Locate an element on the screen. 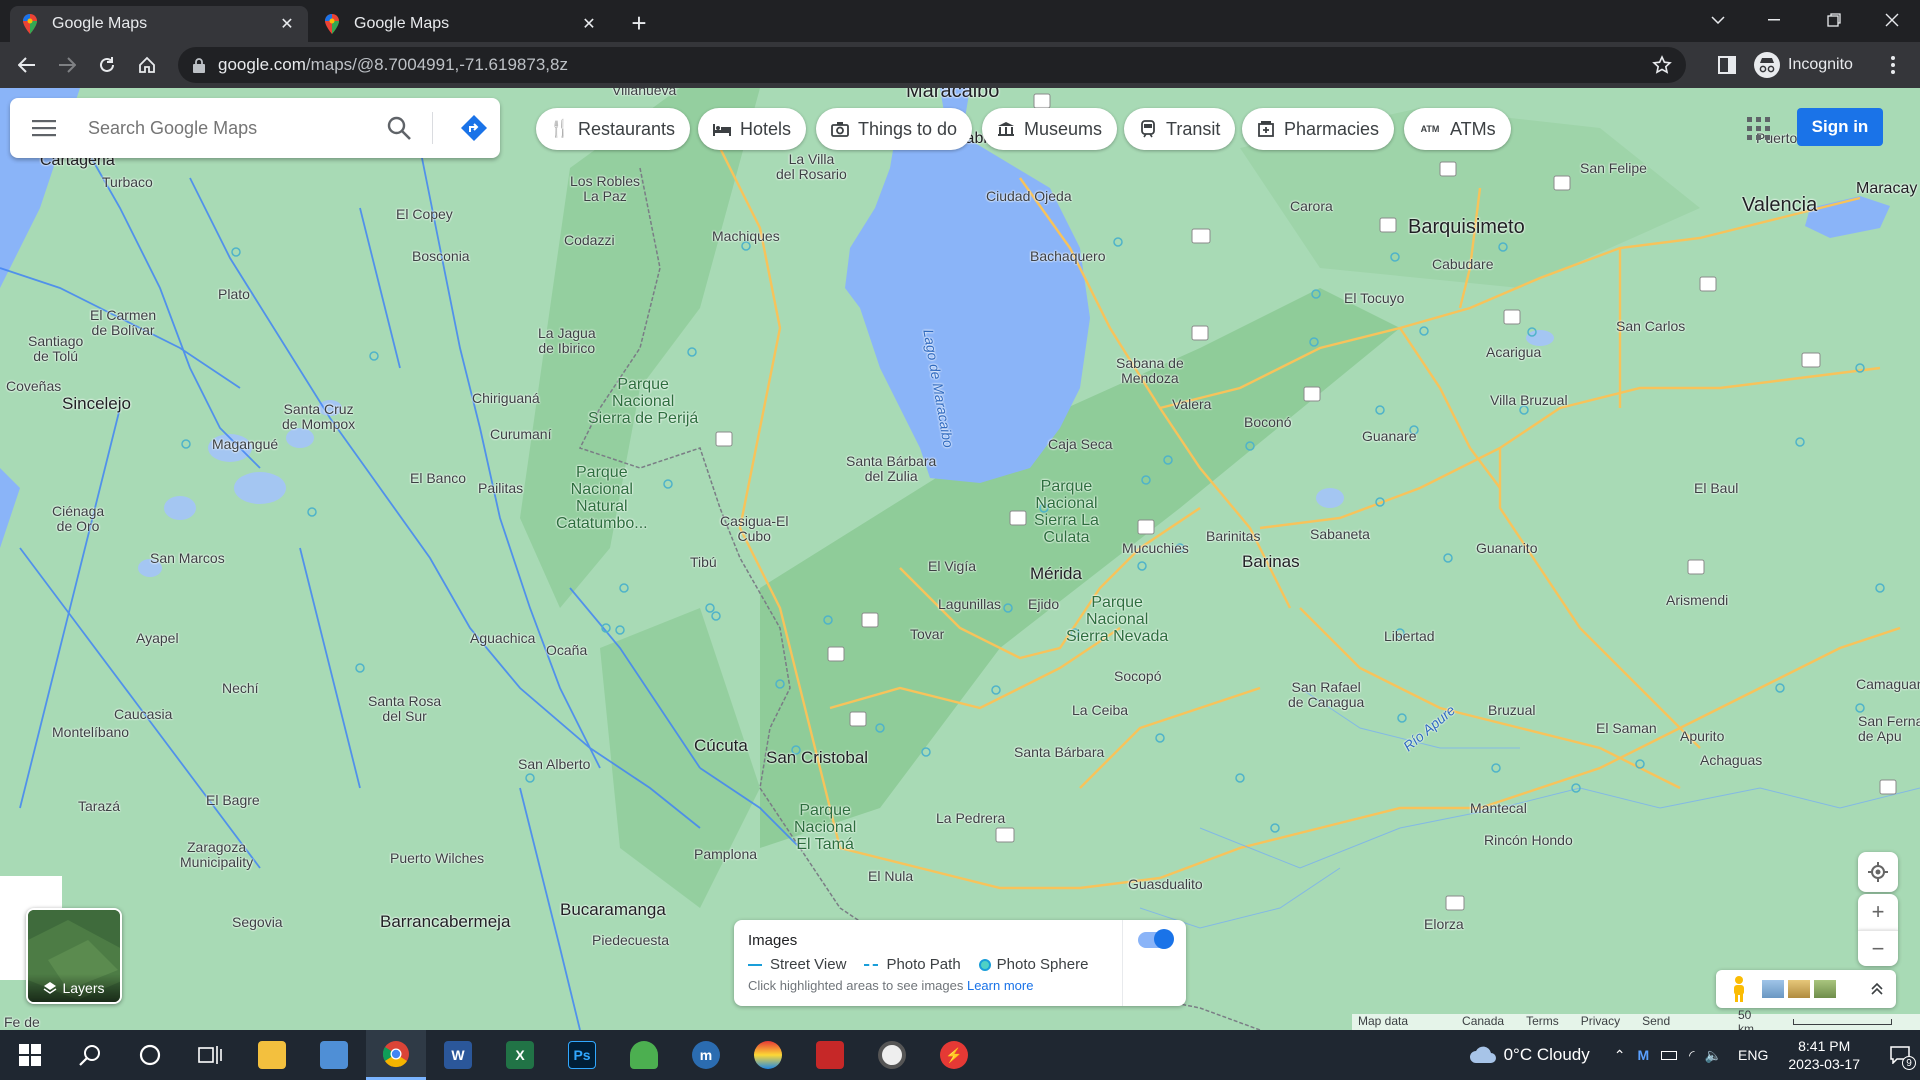 The width and height of the screenshot is (1920, 1080). map-label-casigua-el-cubo: Casigua-El Cubo is located at coordinates (754, 529).